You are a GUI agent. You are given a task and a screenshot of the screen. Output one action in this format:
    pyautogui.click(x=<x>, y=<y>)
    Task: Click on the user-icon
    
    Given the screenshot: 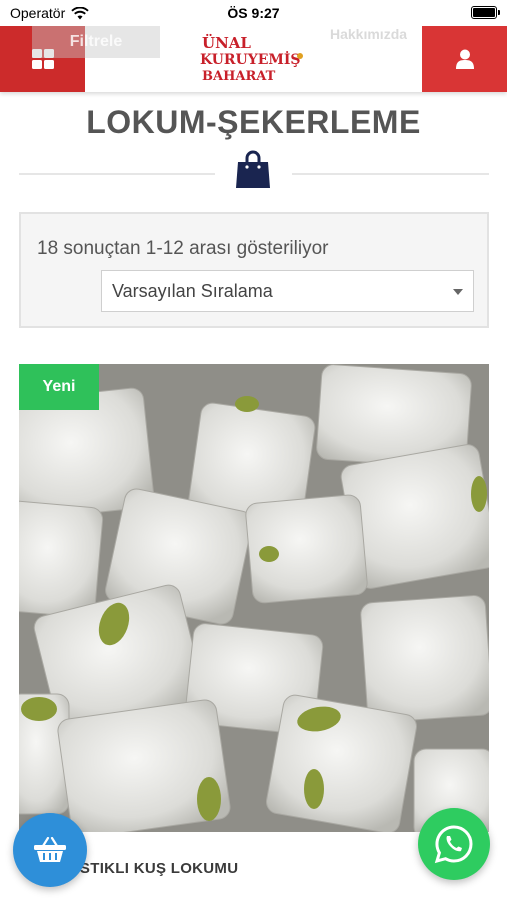 What is the action you would take?
    pyautogui.click(x=464, y=59)
    